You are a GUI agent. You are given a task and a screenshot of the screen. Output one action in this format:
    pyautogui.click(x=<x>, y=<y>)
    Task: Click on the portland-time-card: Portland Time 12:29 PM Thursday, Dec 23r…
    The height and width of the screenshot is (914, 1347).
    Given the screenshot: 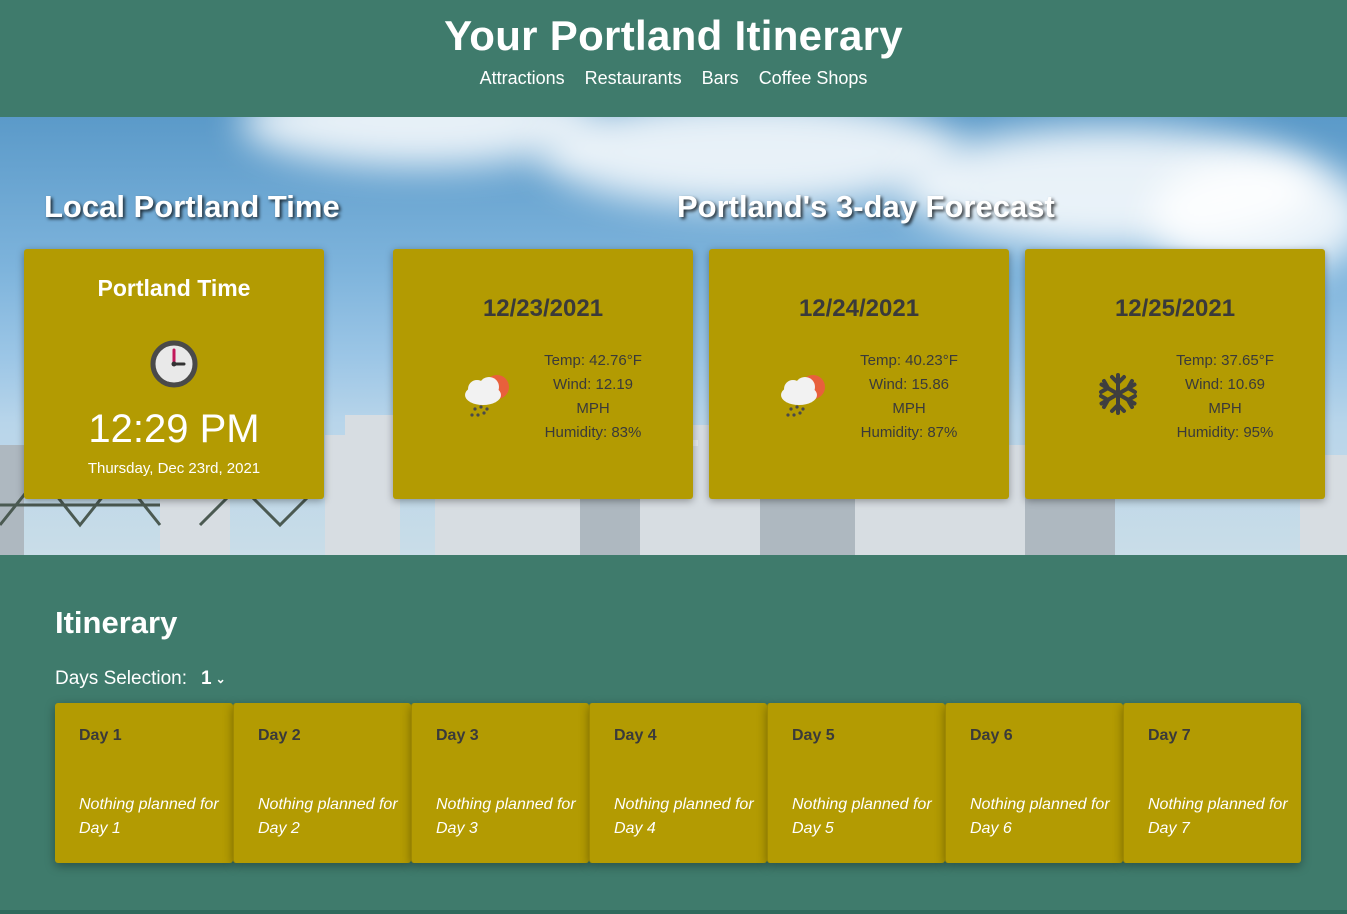 What is the action you would take?
    pyautogui.click(x=174, y=374)
    